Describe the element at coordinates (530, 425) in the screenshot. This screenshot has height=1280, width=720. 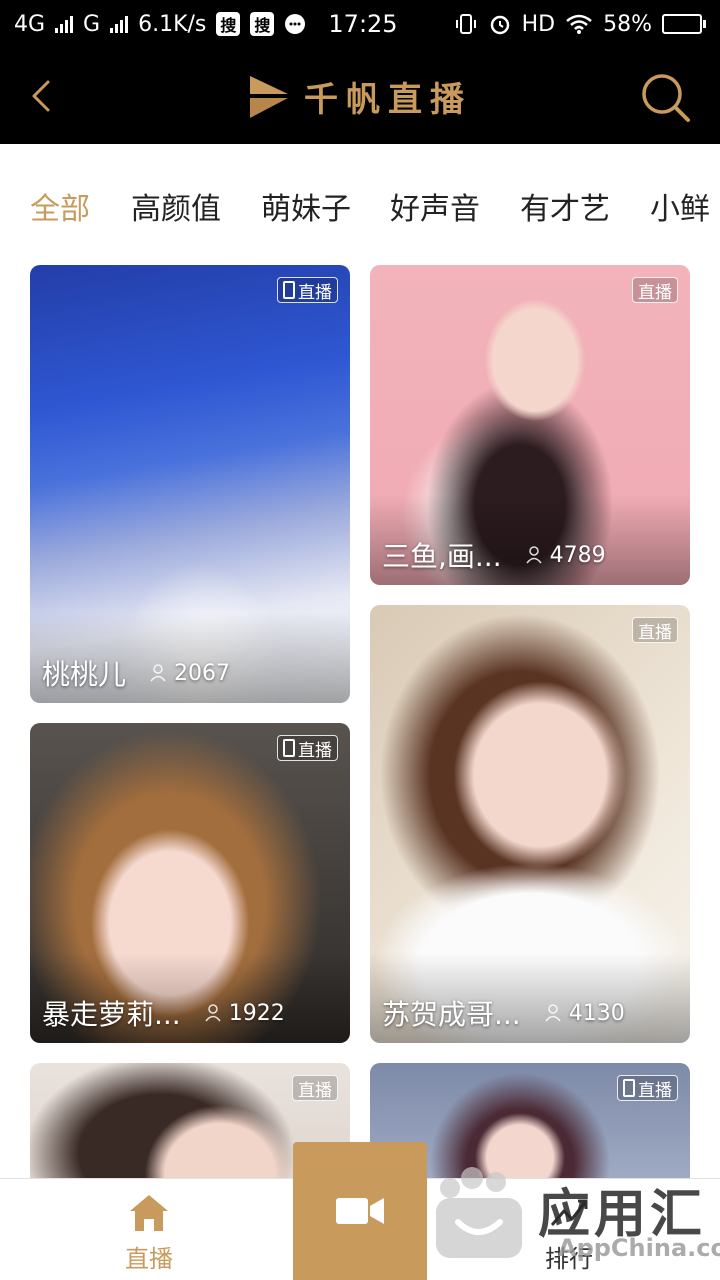
I see `stream-card: 直播 三鱼,画... 4789` at that location.